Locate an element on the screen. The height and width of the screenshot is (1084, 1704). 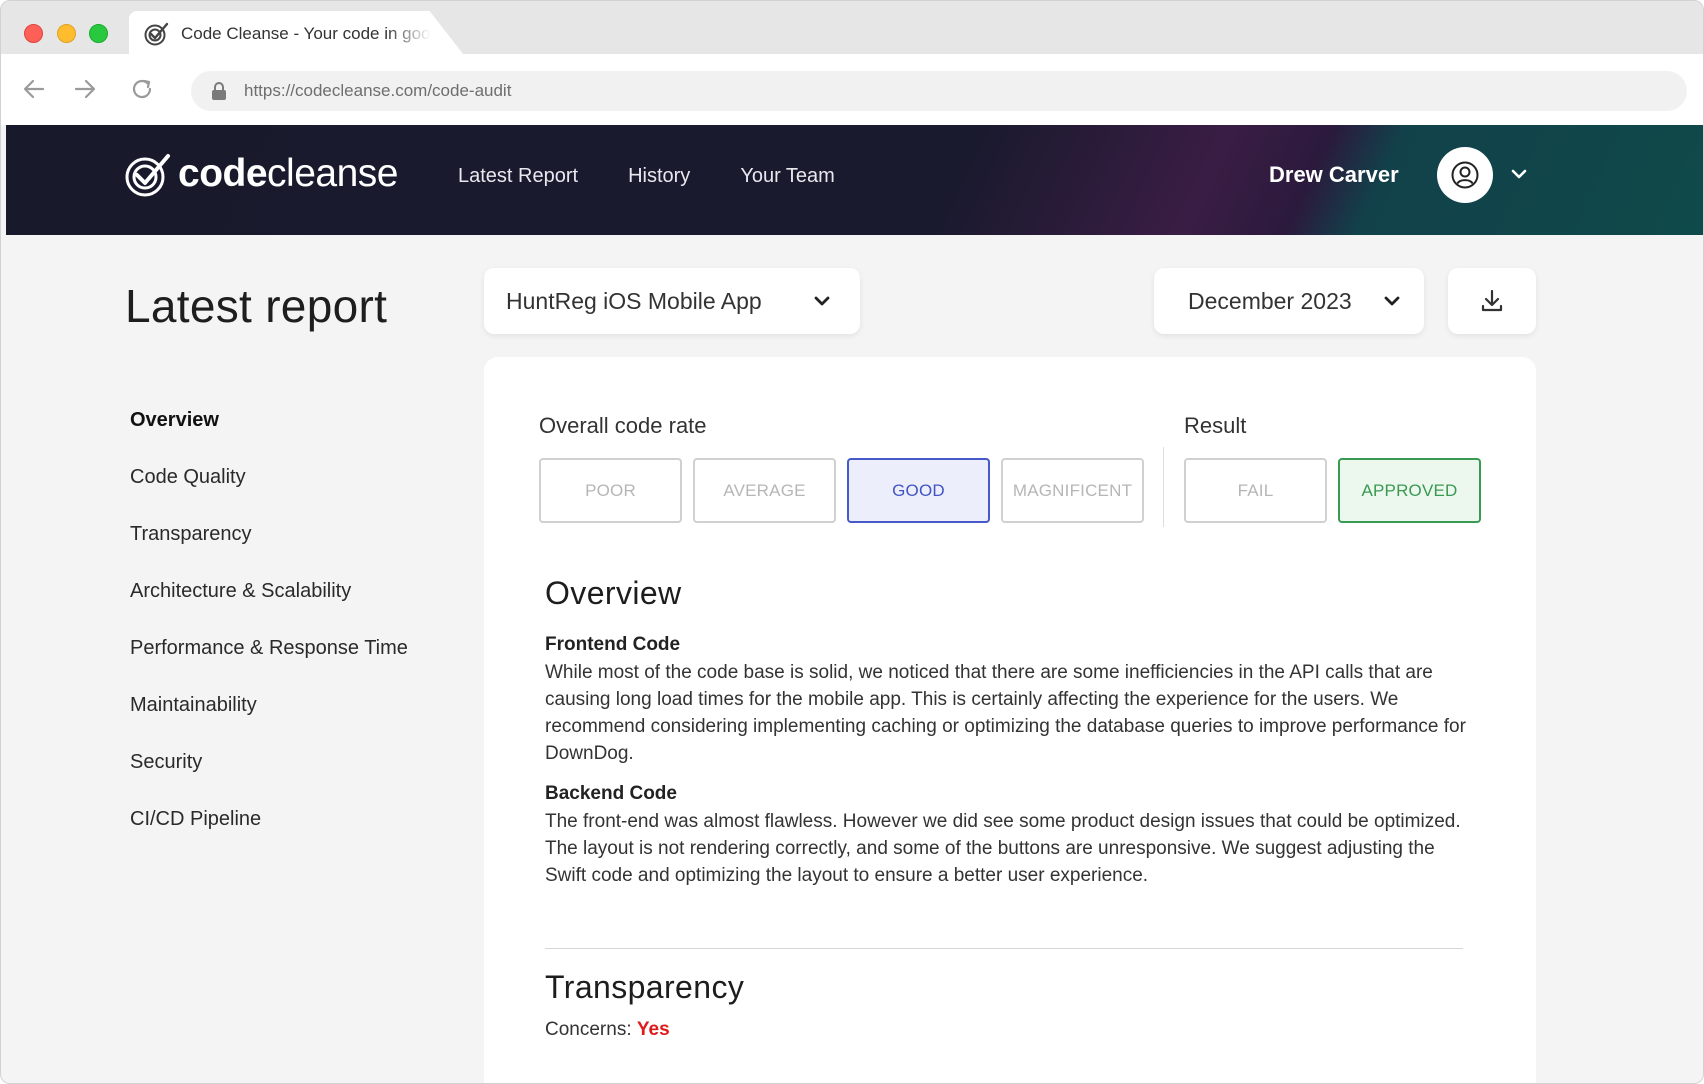
logo-wordmark: codecleanse is located at coordinates (288, 174).